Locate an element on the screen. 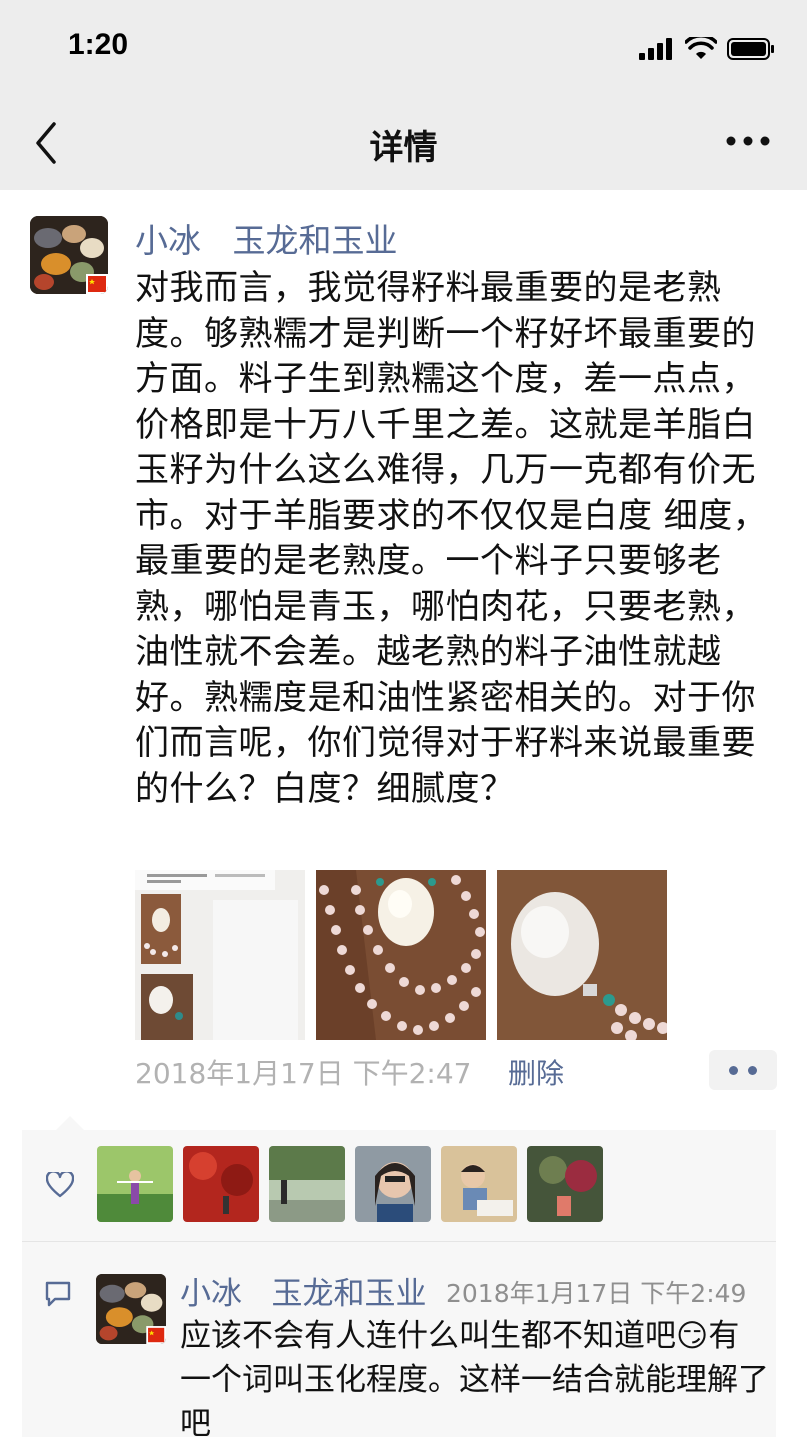  photo-grid is located at coordinates (401, 955).